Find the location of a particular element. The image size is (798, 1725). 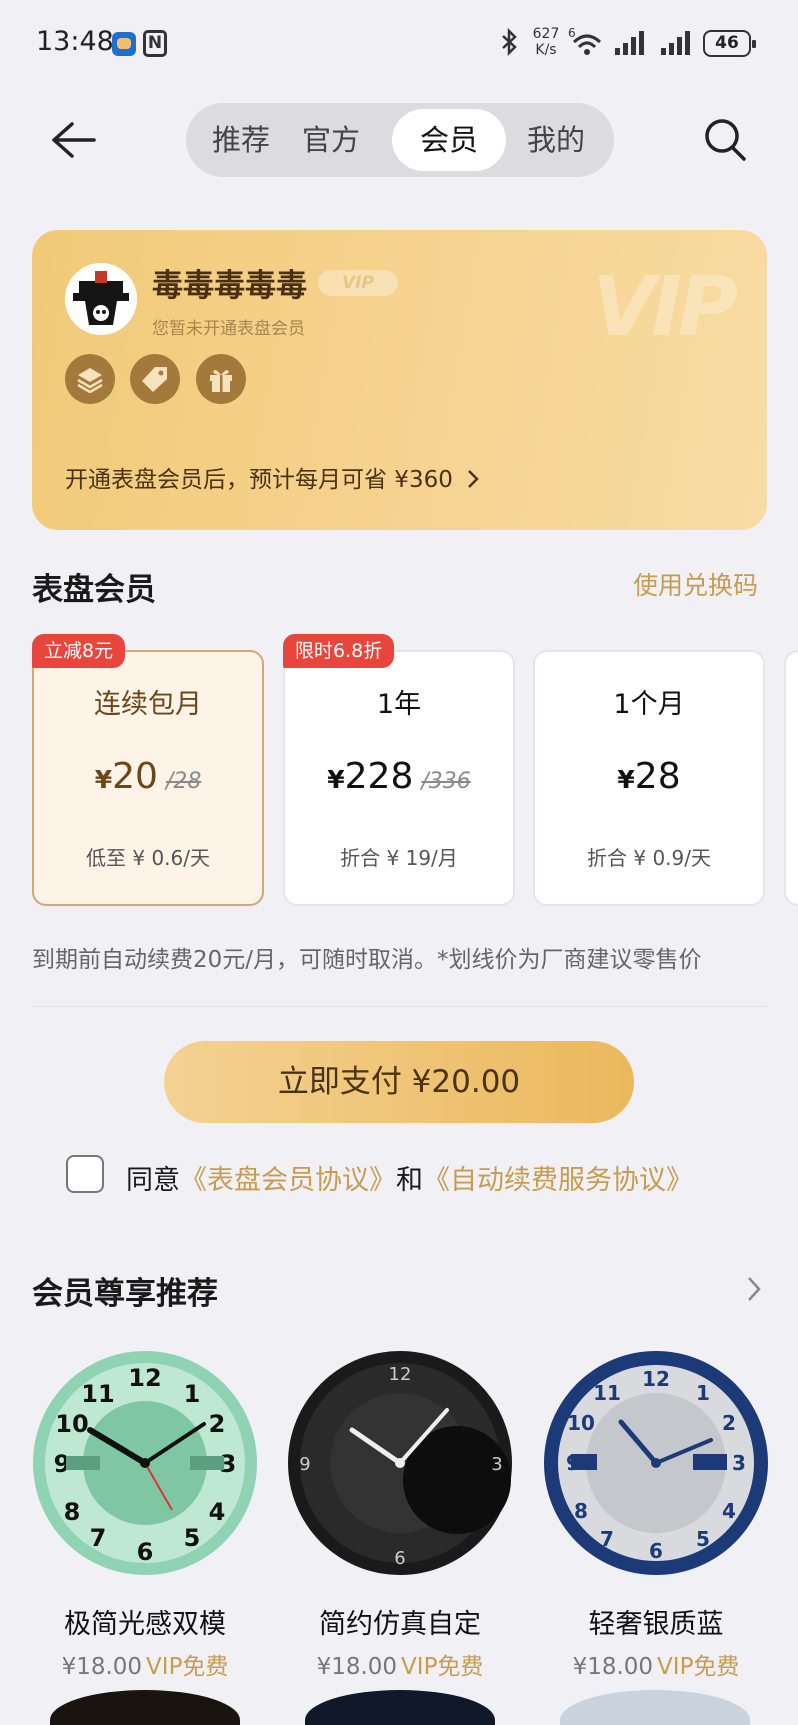

svg-text: 3 is located at coordinates (739, 1463).